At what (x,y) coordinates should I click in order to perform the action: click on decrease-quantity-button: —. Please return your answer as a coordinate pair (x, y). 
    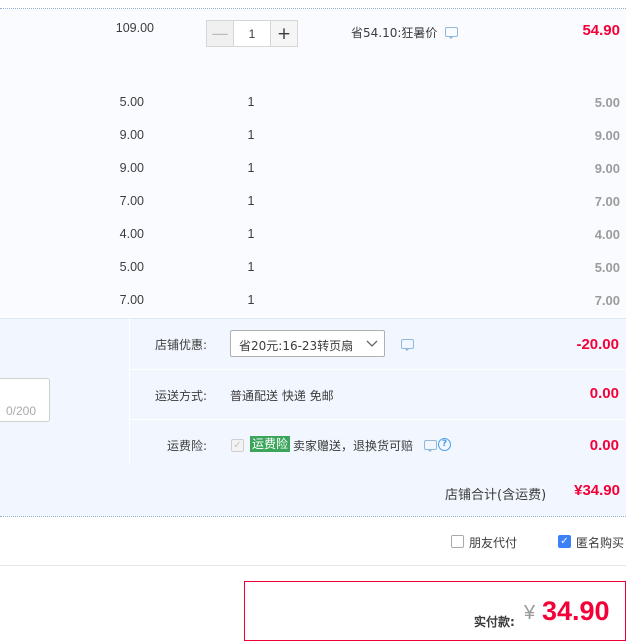
    Looking at the image, I should click on (220, 33).